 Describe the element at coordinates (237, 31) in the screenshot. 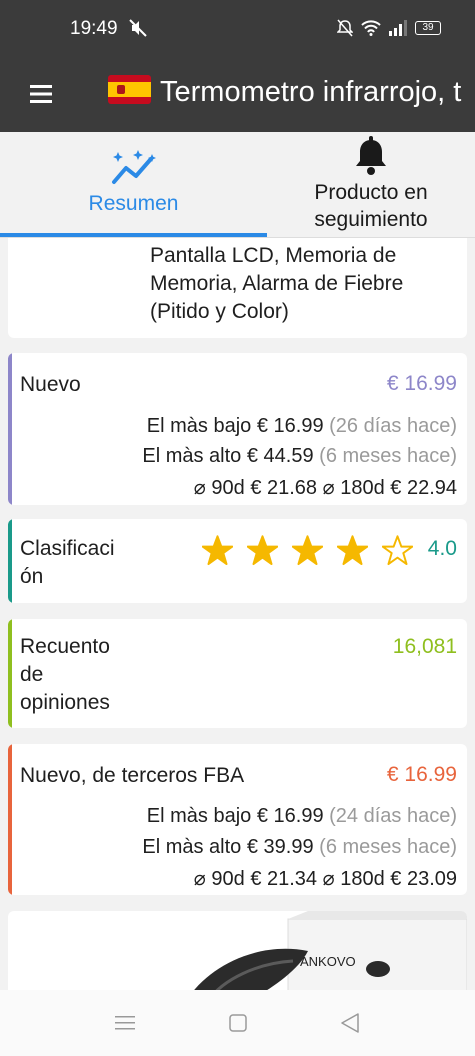

I see `status-bar: 19:49 39` at that location.